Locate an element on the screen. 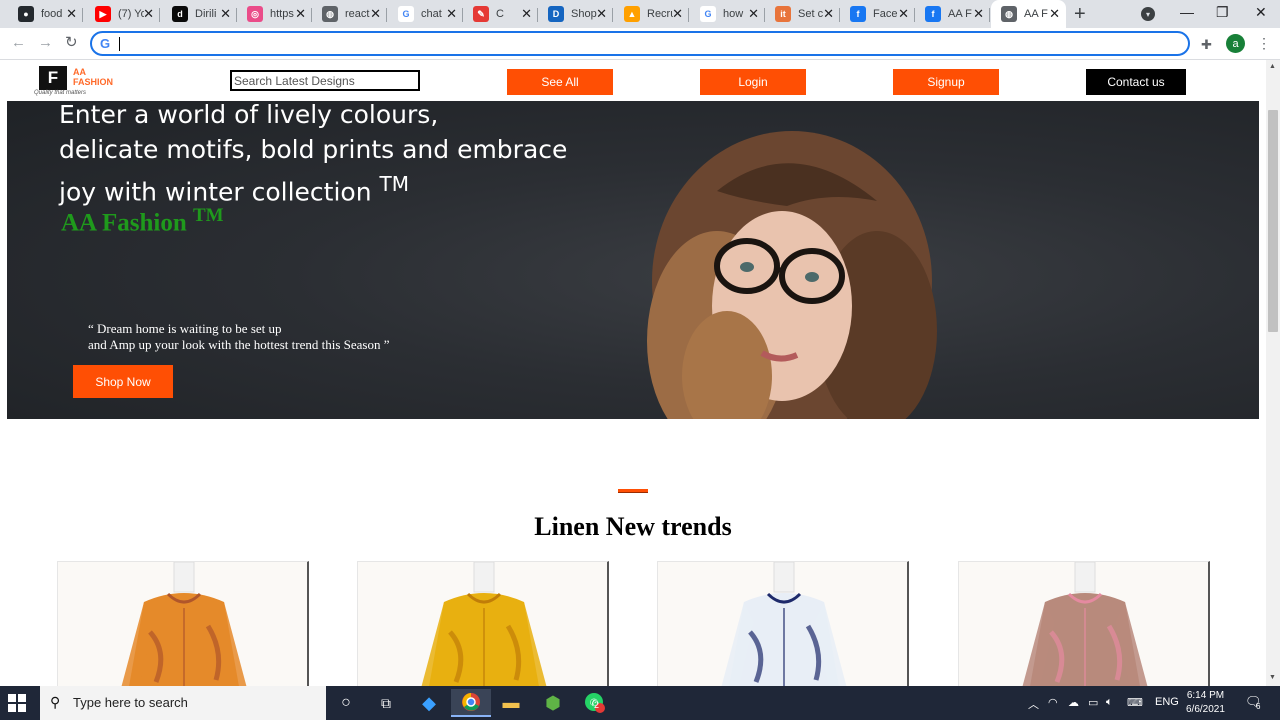 The height and width of the screenshot is (720, 1280). scroll-up-icon: ▲ is located at coordinates (1272, 66).